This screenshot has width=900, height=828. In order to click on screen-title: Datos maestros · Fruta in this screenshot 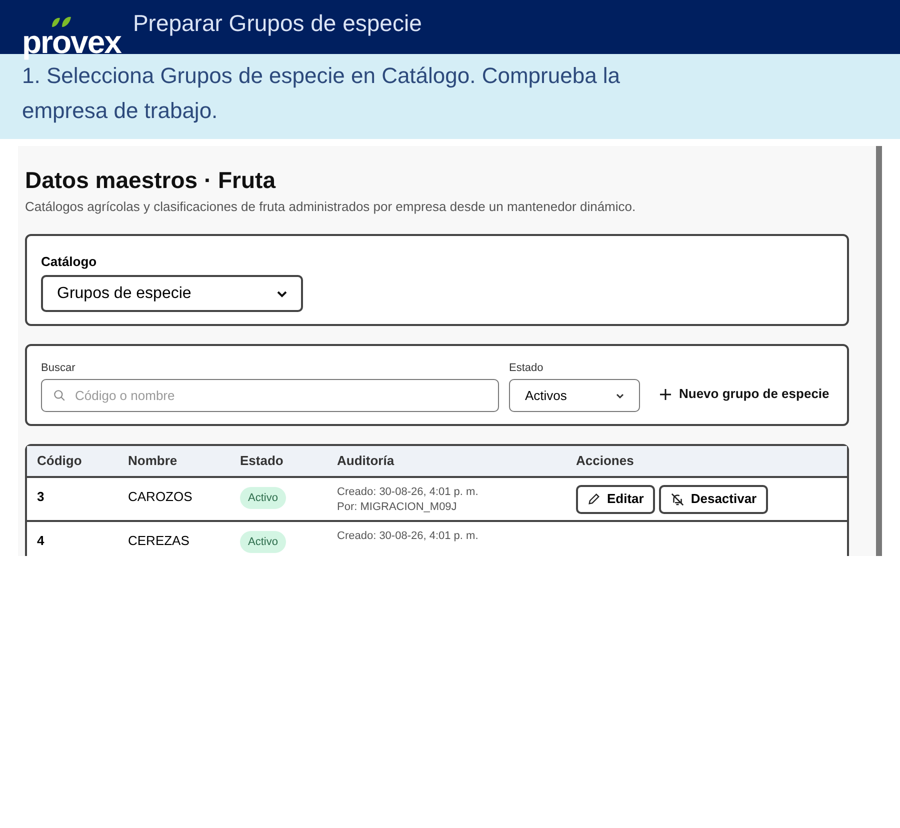, I will do `click(151, 180)`.